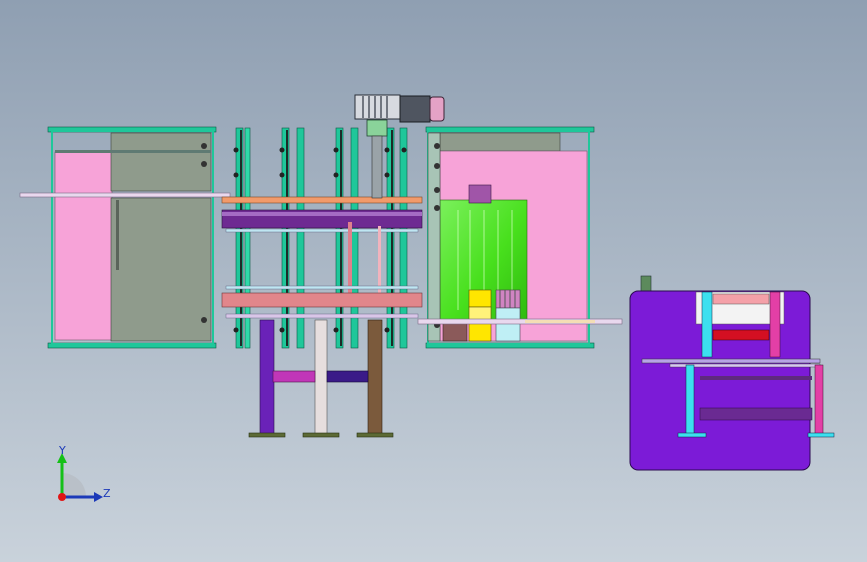 This screenshot has height=562, width=867. What do you see at coordinates (437, 109) in the screenshot?
I see `motor-endcap` at bounding box center [437, 109].